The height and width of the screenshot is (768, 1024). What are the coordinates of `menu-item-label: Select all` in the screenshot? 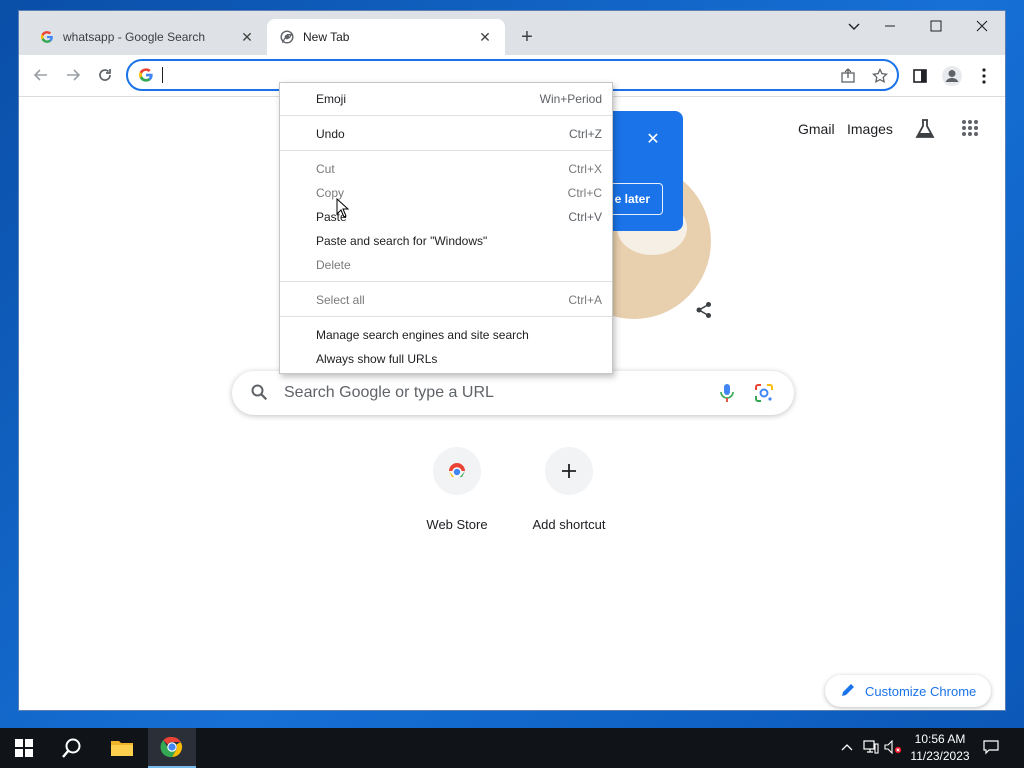 It's located at (340, 300).